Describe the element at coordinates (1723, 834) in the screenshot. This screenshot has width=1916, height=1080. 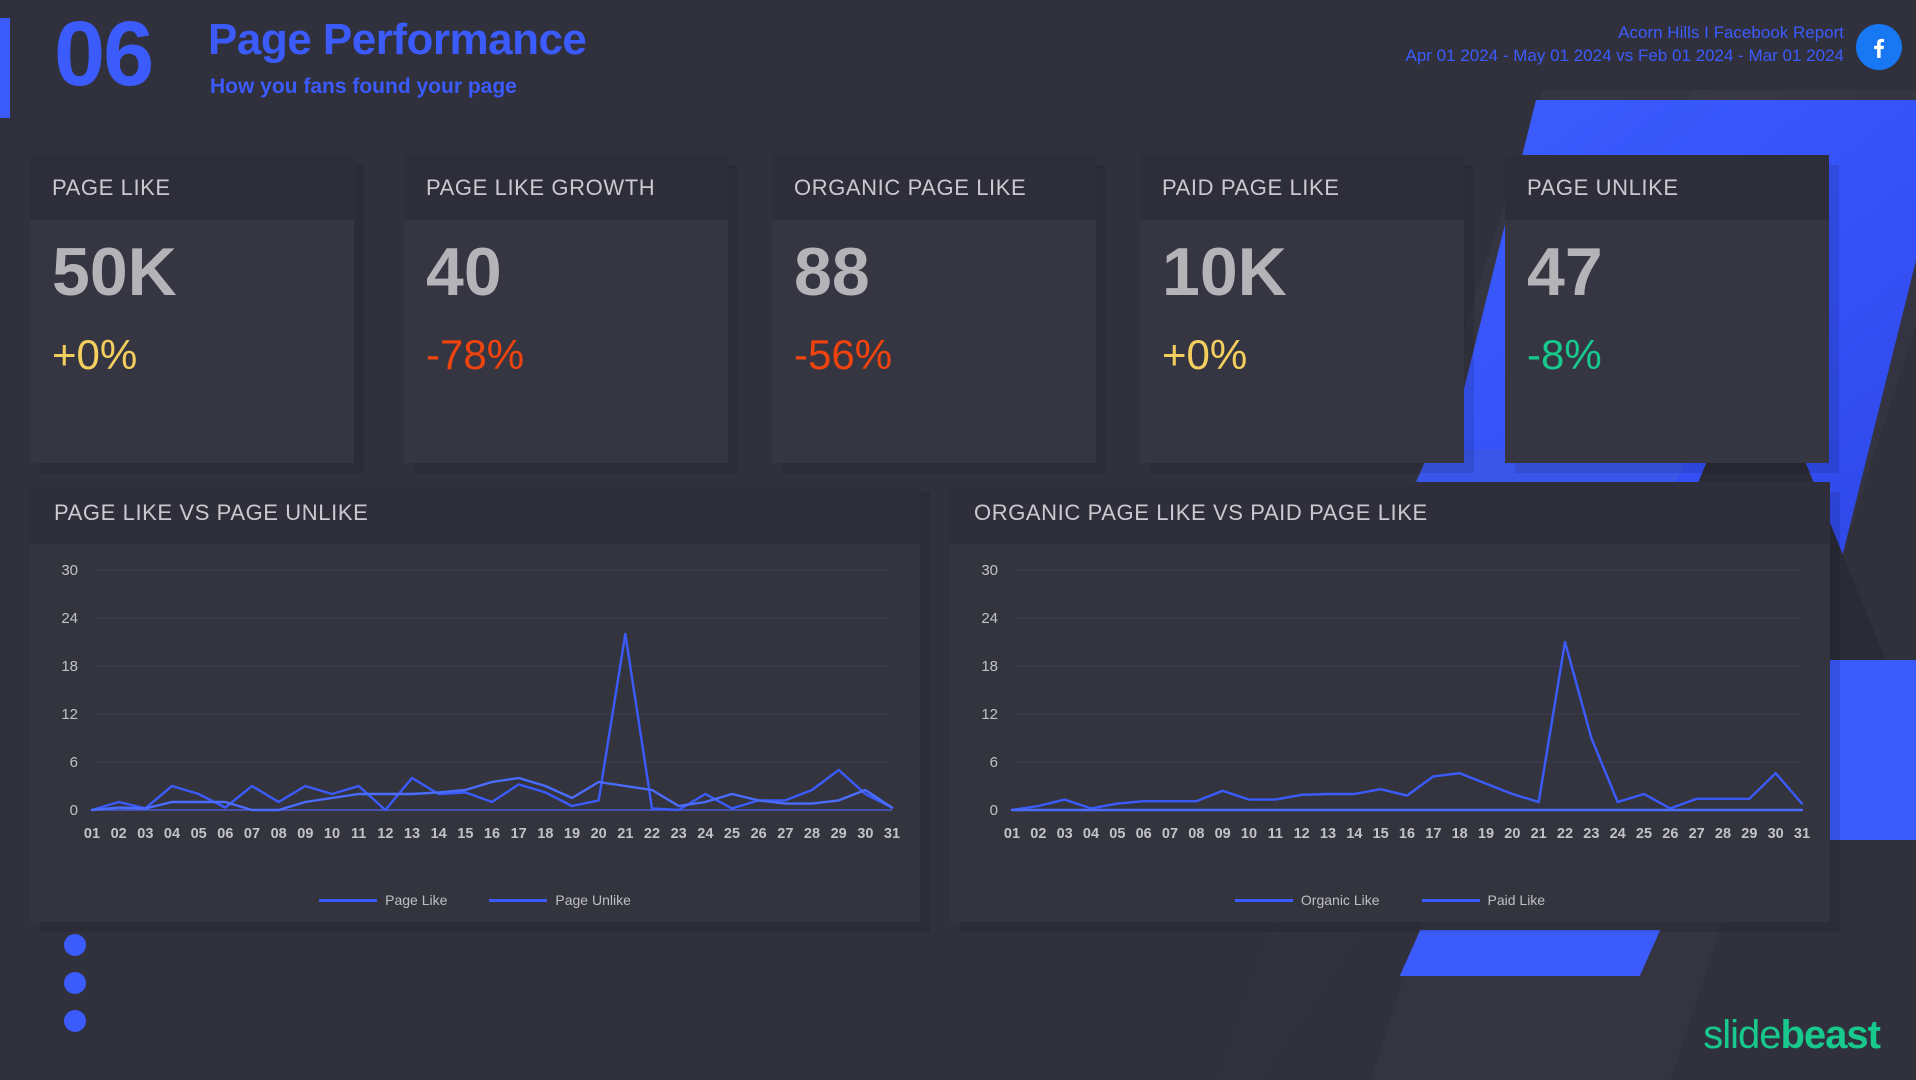
I see `svg-text: 28` at that location.